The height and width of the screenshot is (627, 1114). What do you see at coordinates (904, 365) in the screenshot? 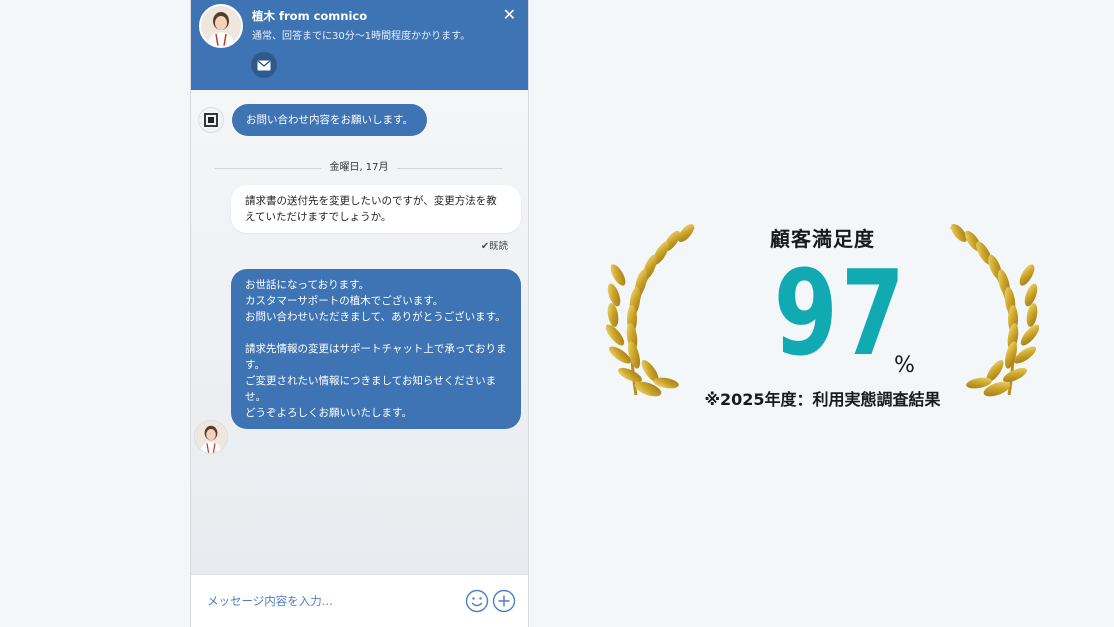
I see `percent-unit: %` at bounding box center [904, 365].